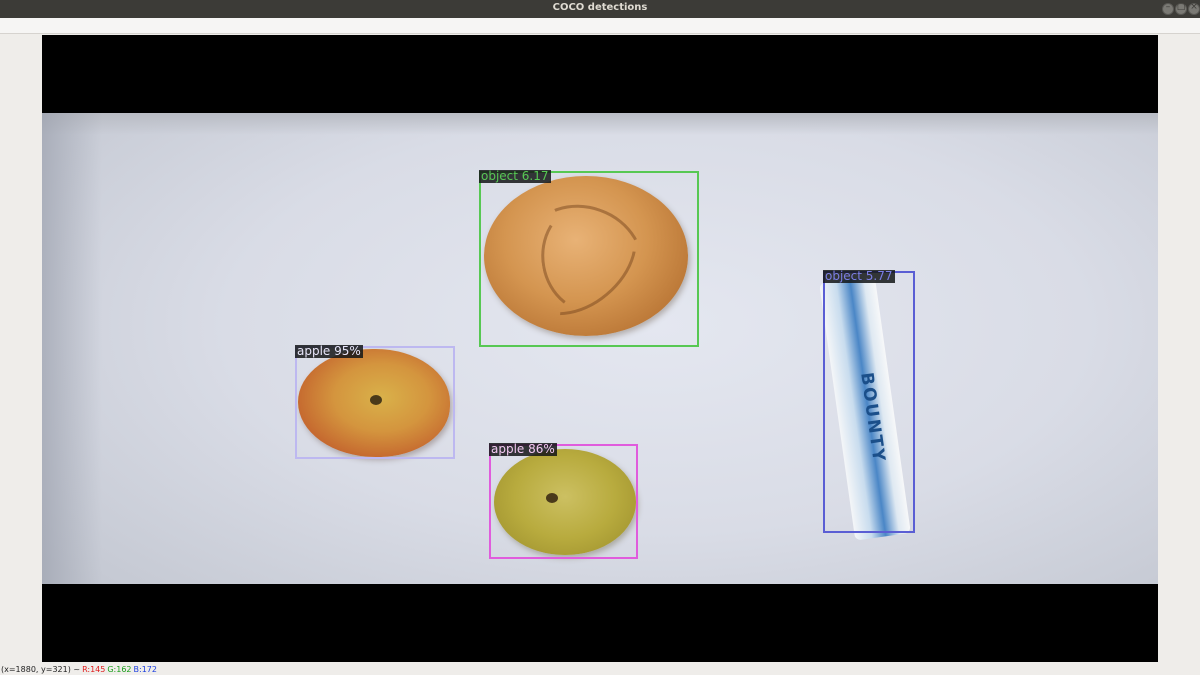  What do you see at coordinates (600, 124) in the screenshot?
I see `paper-edge` at bounding box center [600, 124].